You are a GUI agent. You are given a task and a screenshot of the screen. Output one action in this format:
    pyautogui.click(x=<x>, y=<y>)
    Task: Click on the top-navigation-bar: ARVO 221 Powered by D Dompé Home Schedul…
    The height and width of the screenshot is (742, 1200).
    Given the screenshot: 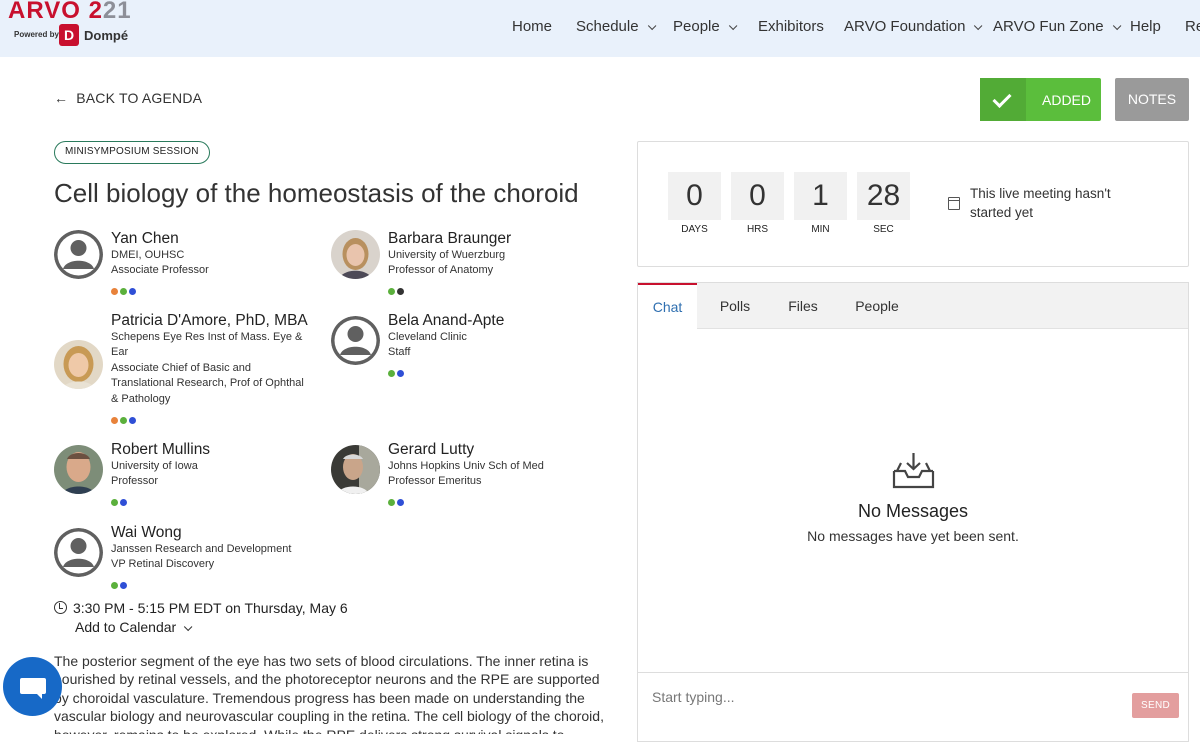 What is the action you would take?
    pyautogui.click(x=600, y=28)
    